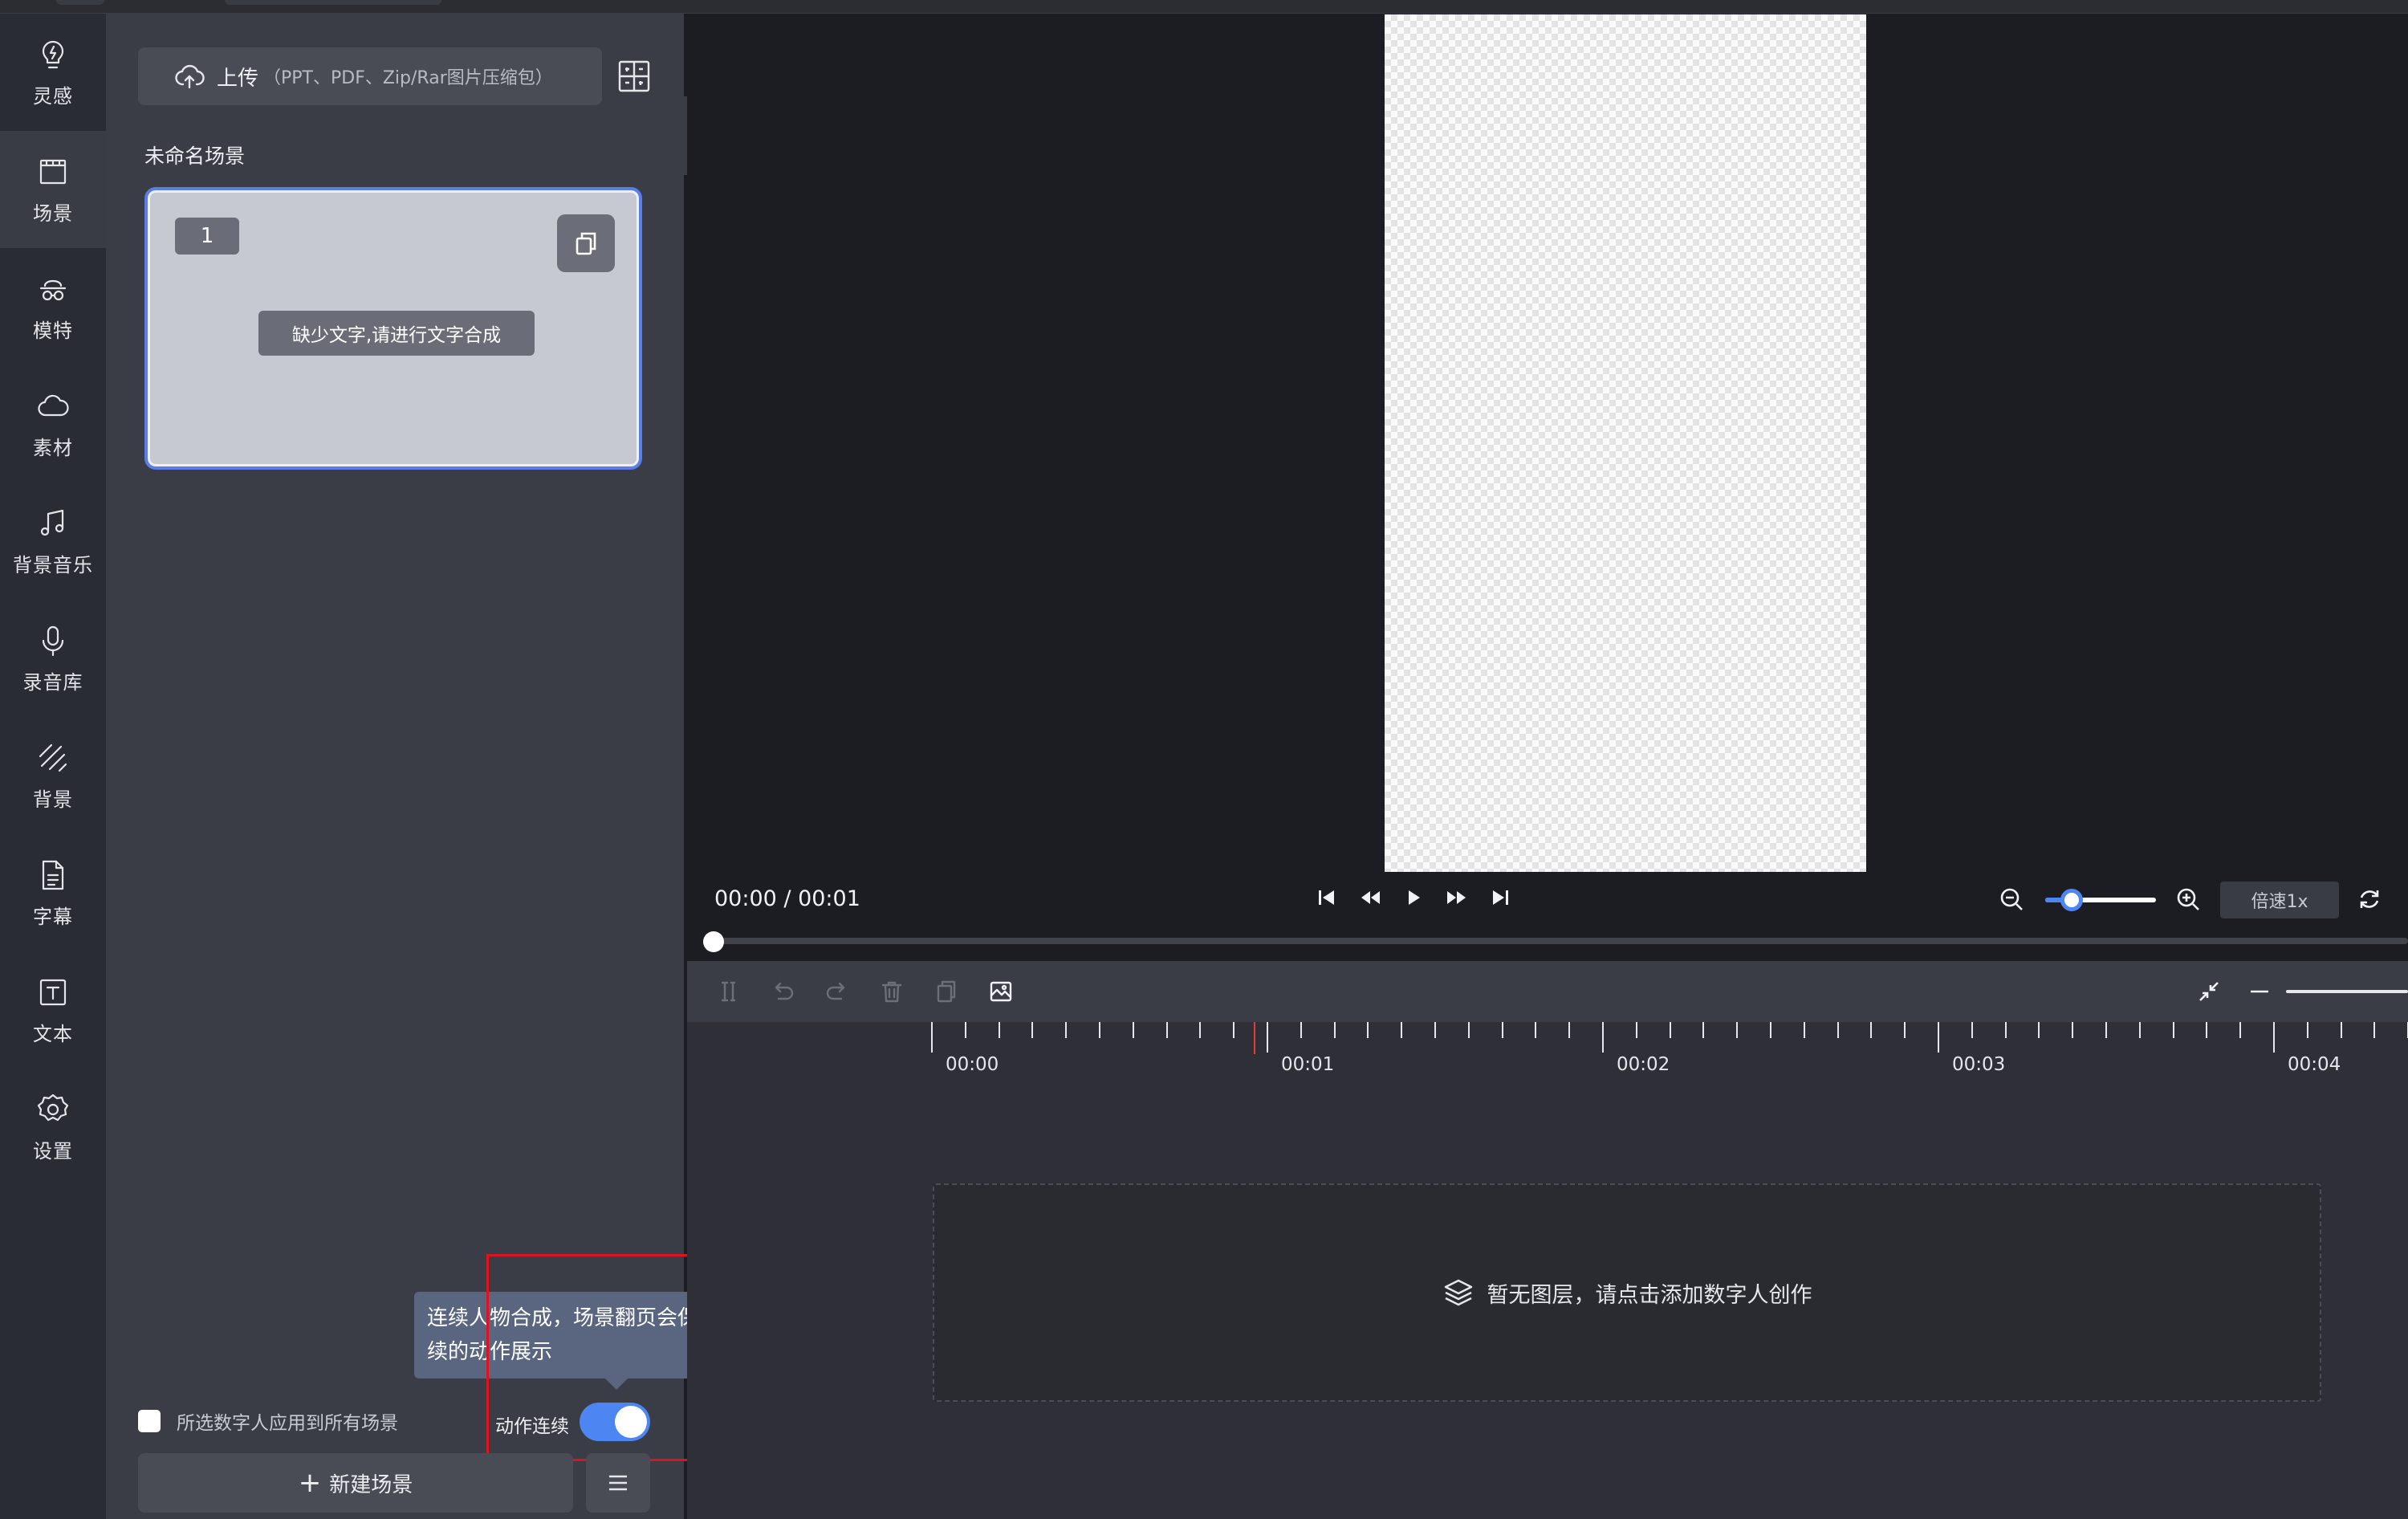 Image resolution: width=2408 pixels, height=1519 pixels. What do you see at coordinates (53, 682) in the screenshot?
I see `nav-label: 录音库` at bounding box center [53, 682].